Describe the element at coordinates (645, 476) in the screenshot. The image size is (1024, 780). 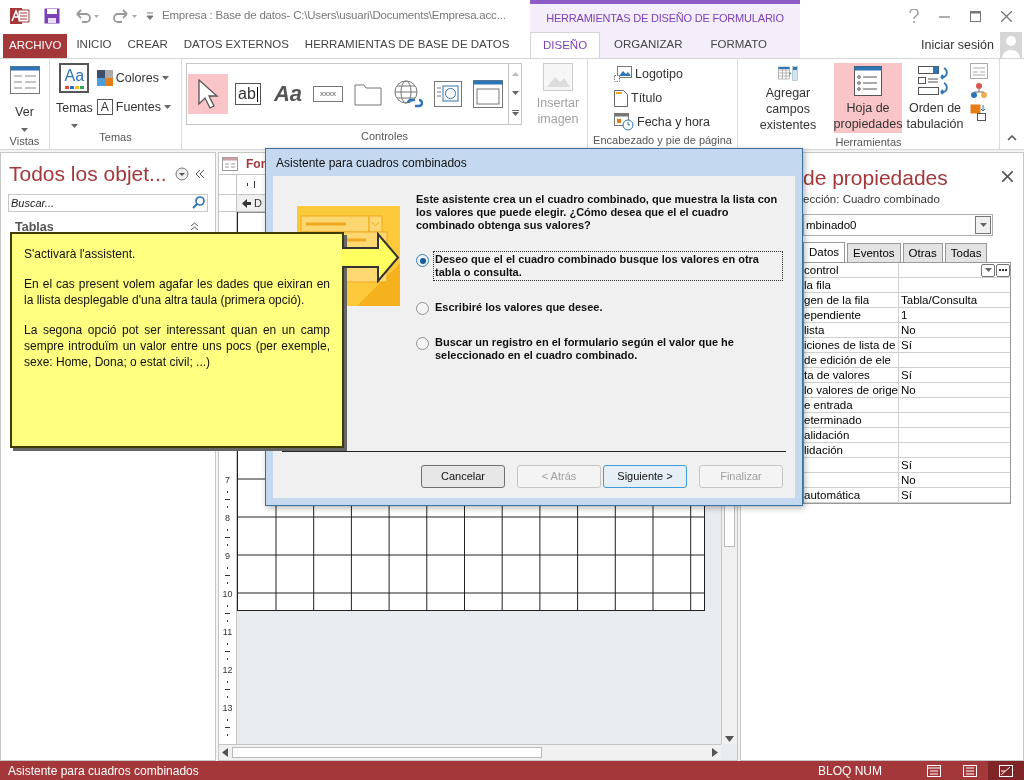
I see `wizard-button: Siguiente >` at that location.